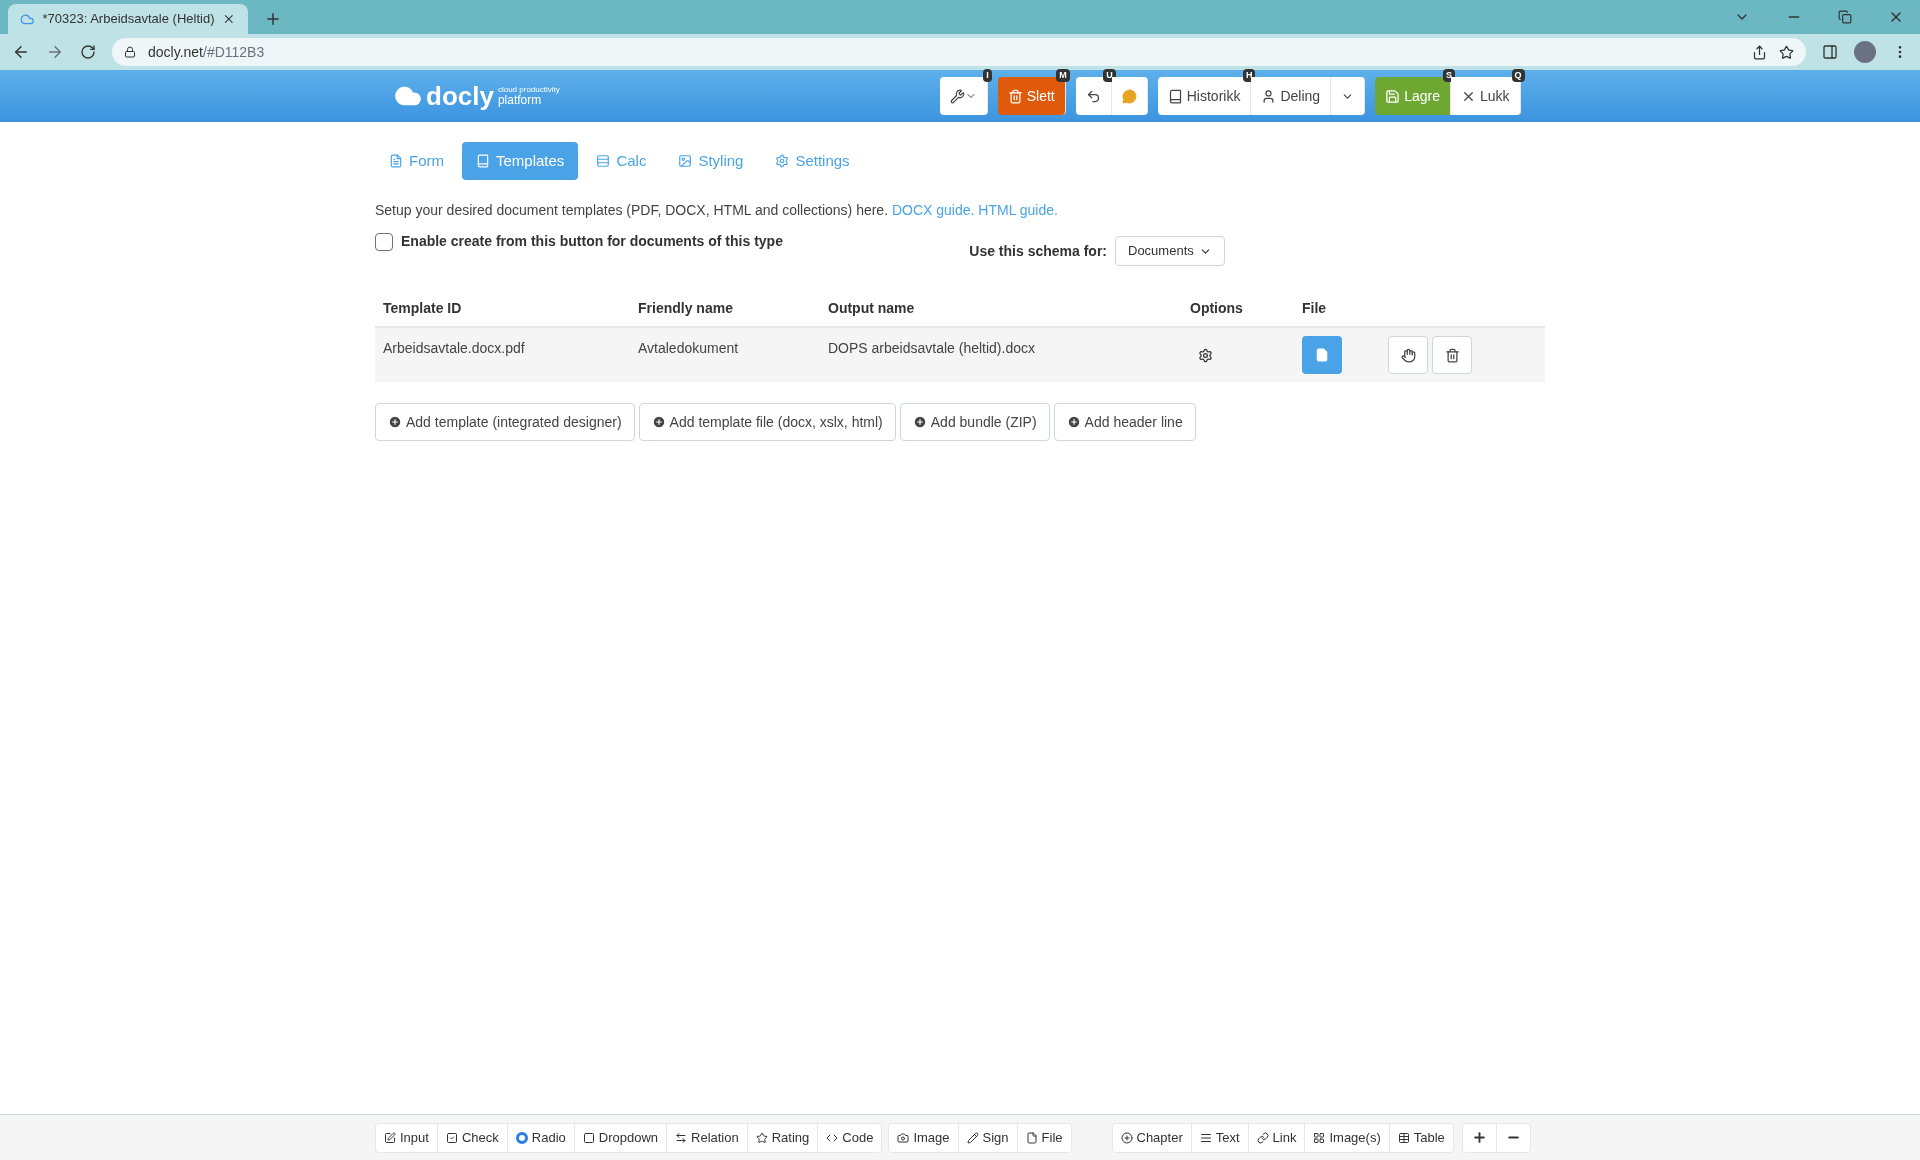 The height and width of the screenshot is (1160, 1920). I want to click on url-field: docly.net/#D112B3, so click(959, 52).